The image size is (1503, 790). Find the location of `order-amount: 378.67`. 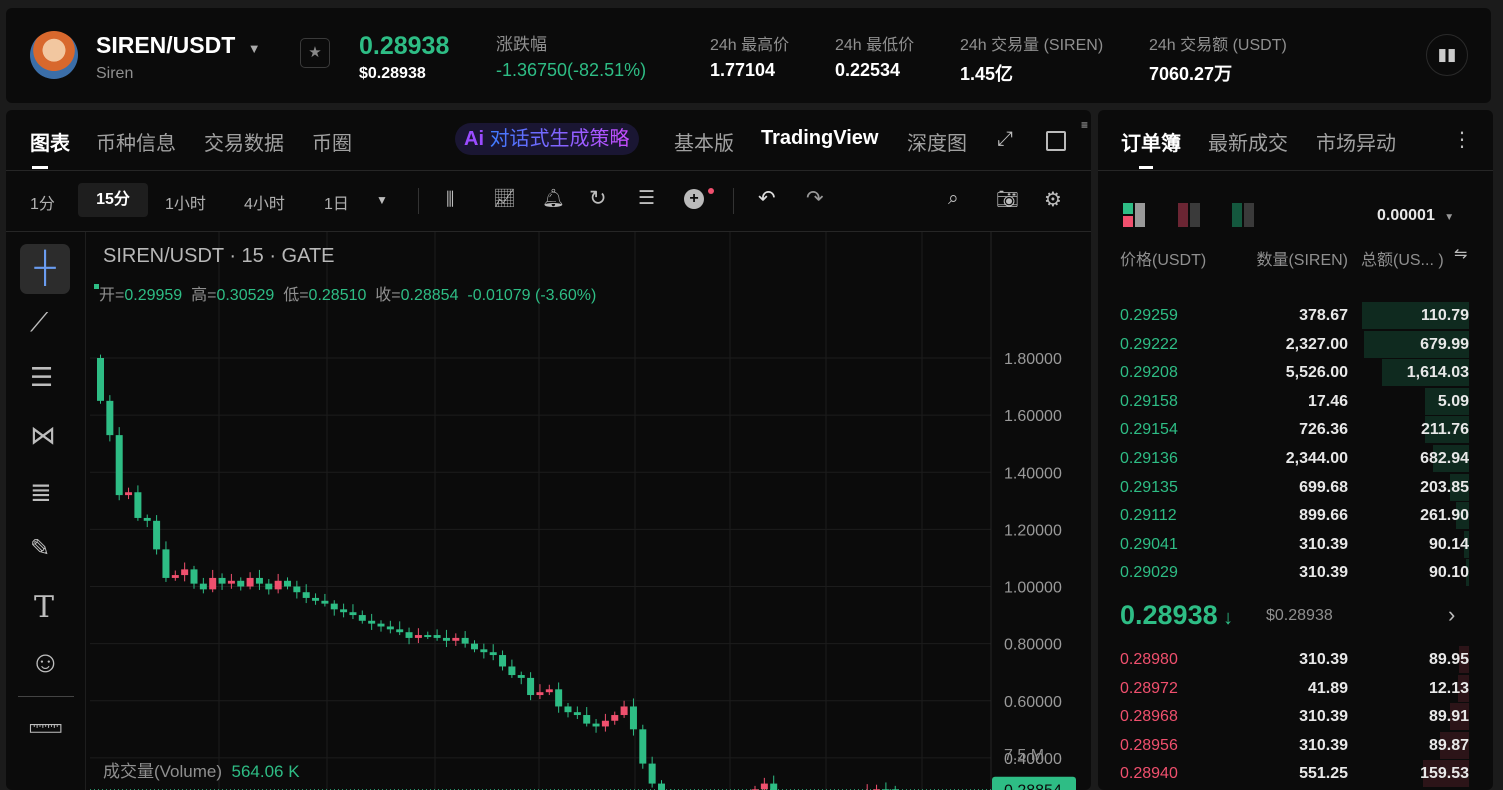

order-amount: 378.67 is located at coordinates (1323, 315).